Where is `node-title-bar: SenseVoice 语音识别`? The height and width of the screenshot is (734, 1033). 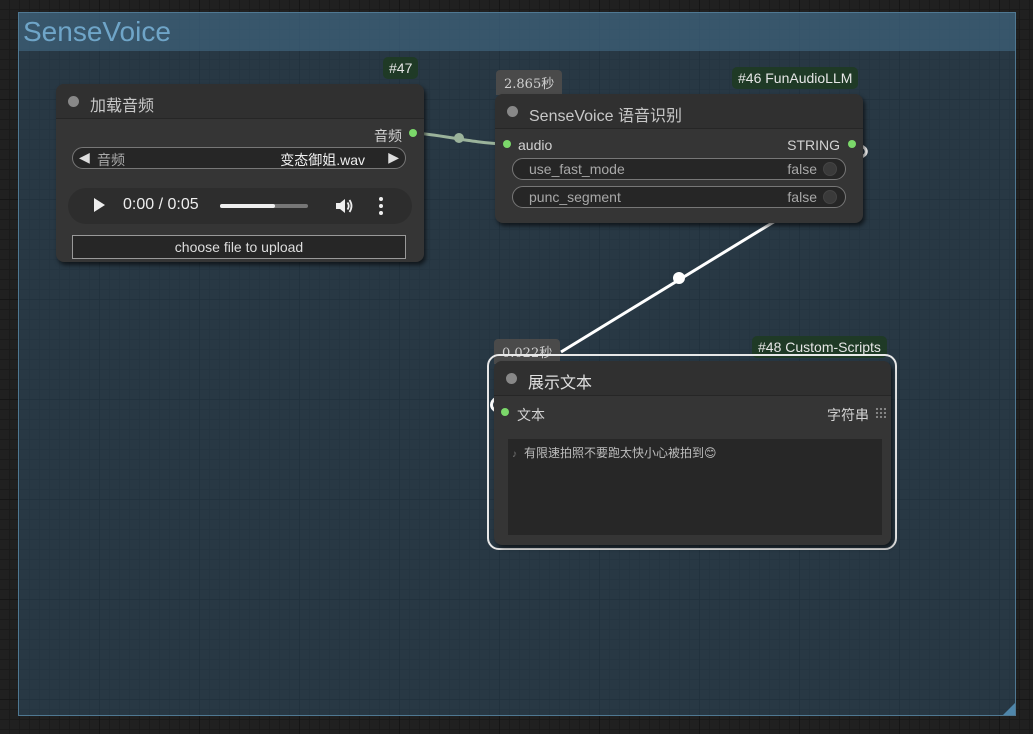 node-title-bar: SenseVoice 语音识别 is located at coordinates (679, 111).